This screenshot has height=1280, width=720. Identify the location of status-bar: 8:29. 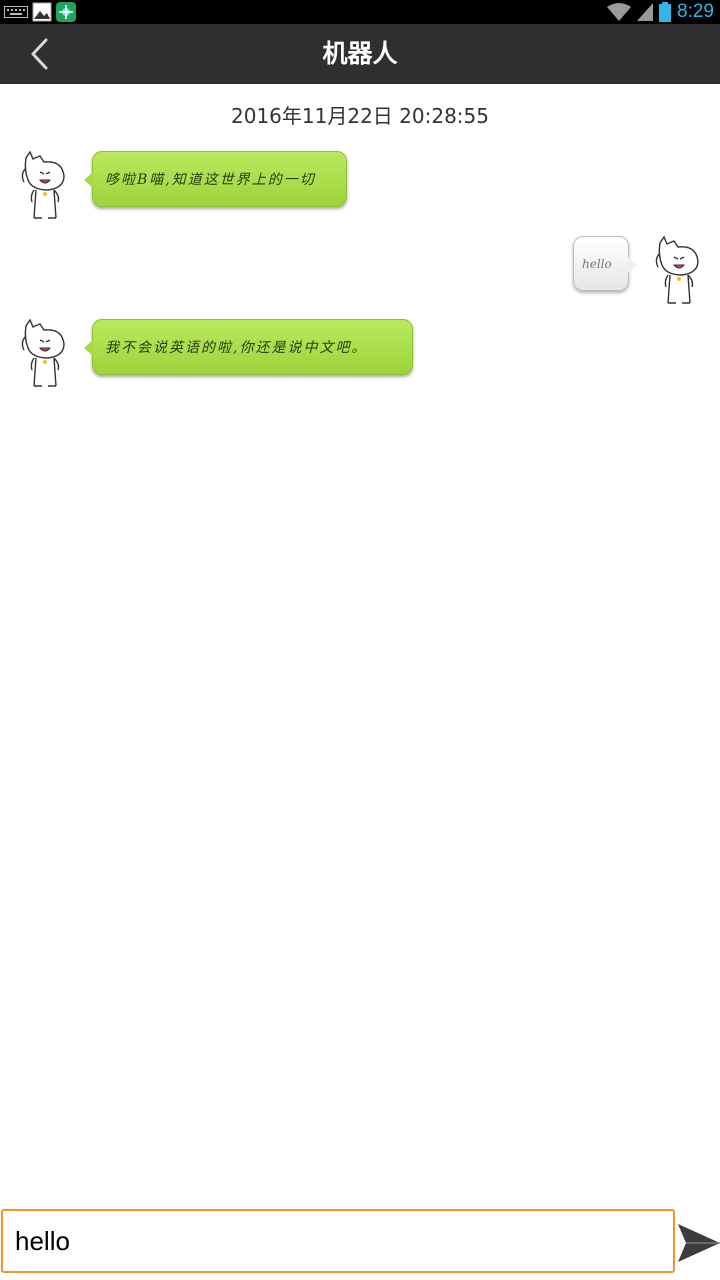
(360, 12).